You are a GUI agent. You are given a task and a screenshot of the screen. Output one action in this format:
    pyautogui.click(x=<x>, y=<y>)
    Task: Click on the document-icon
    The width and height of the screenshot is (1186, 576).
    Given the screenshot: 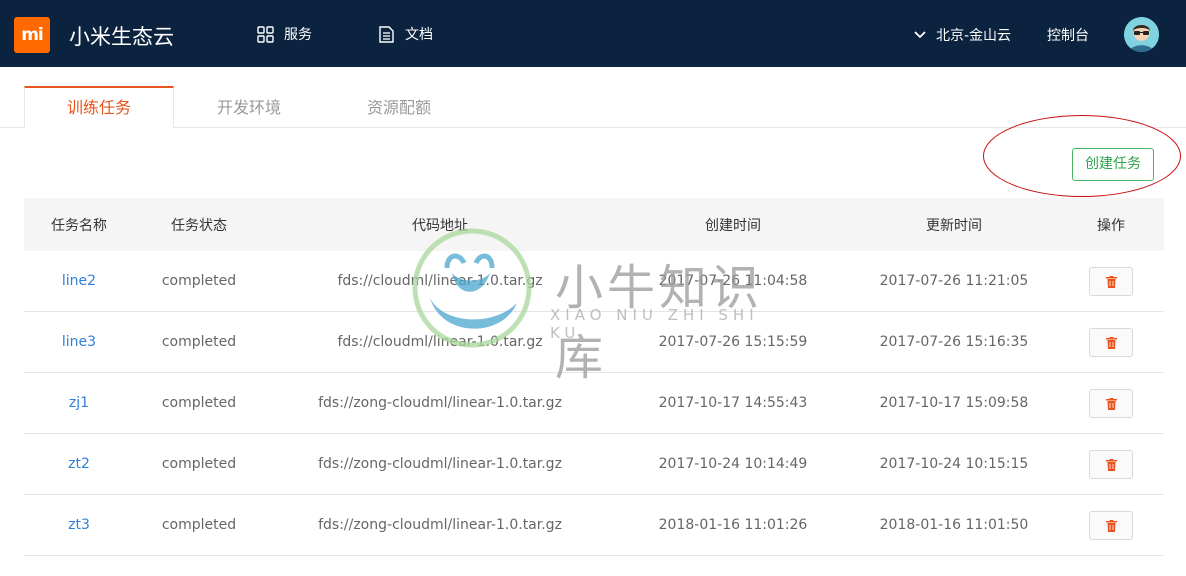 What is the action you would take?
    pyautogui.click(x=386, y=34)
    